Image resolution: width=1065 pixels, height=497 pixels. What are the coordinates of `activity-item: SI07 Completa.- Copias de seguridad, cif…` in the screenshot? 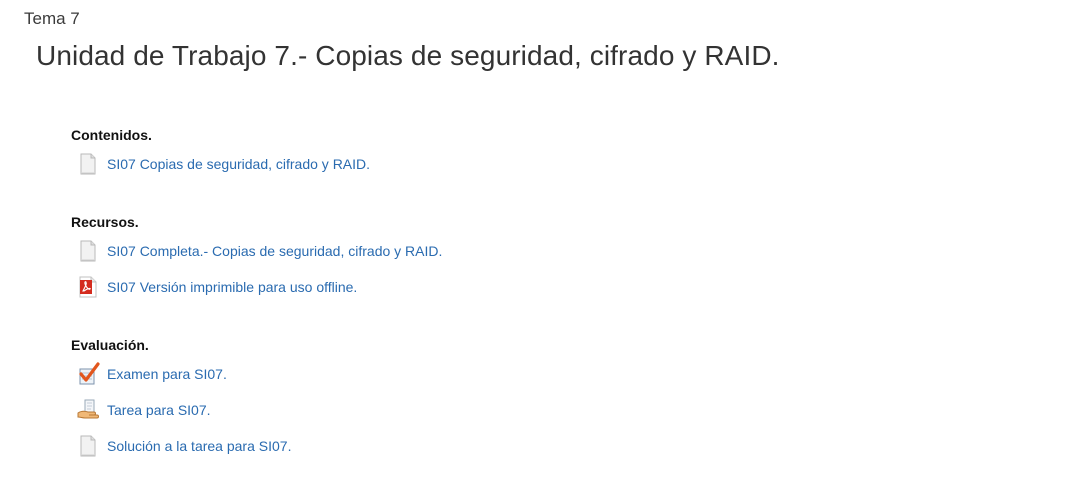 It's located at (256, 257).